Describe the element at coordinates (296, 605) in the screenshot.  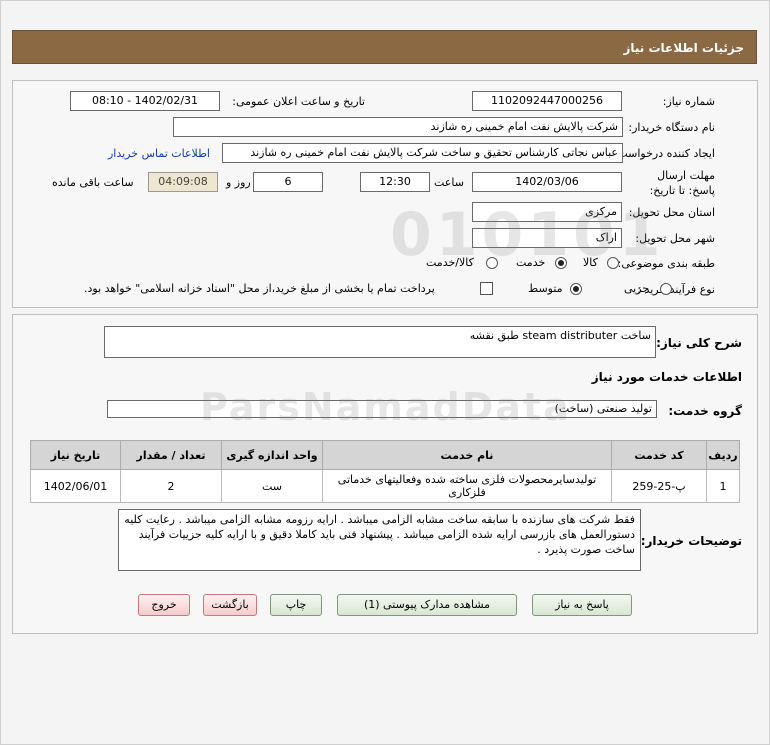
I see `print-button: چاپ` at that location.